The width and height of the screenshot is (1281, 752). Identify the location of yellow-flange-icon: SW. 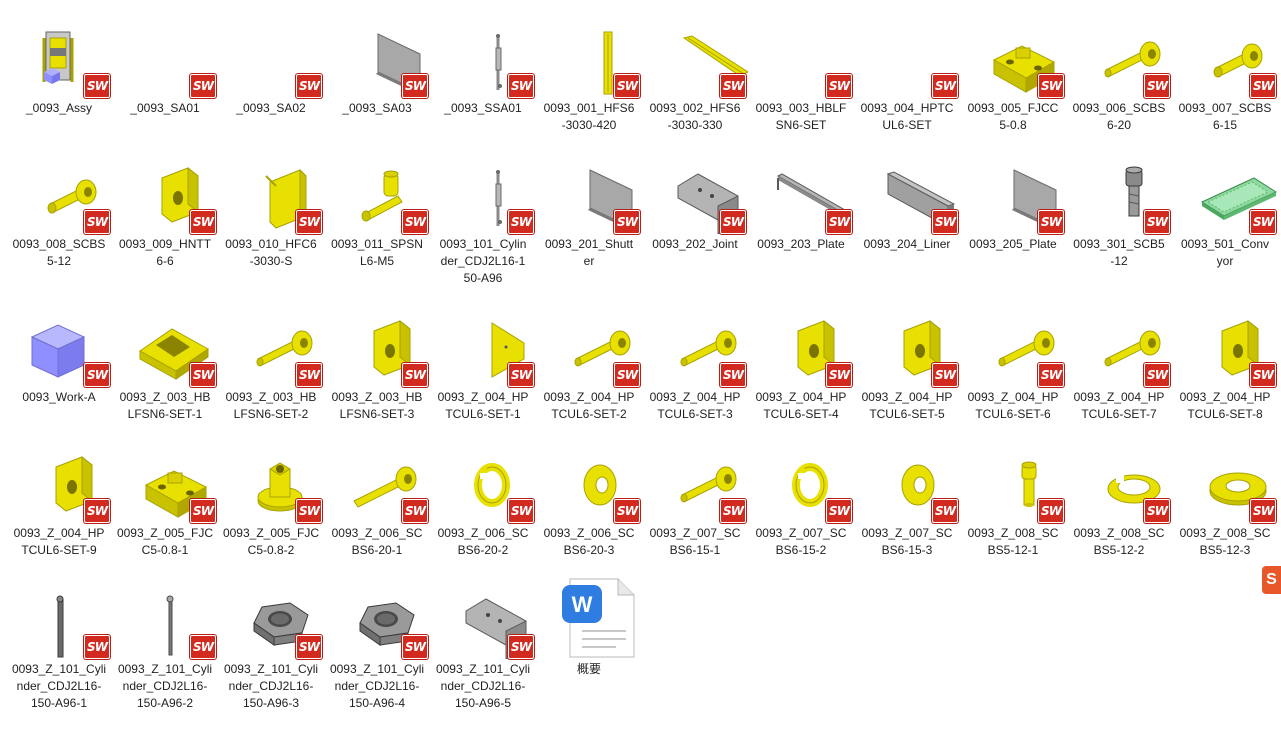
(271, 479).